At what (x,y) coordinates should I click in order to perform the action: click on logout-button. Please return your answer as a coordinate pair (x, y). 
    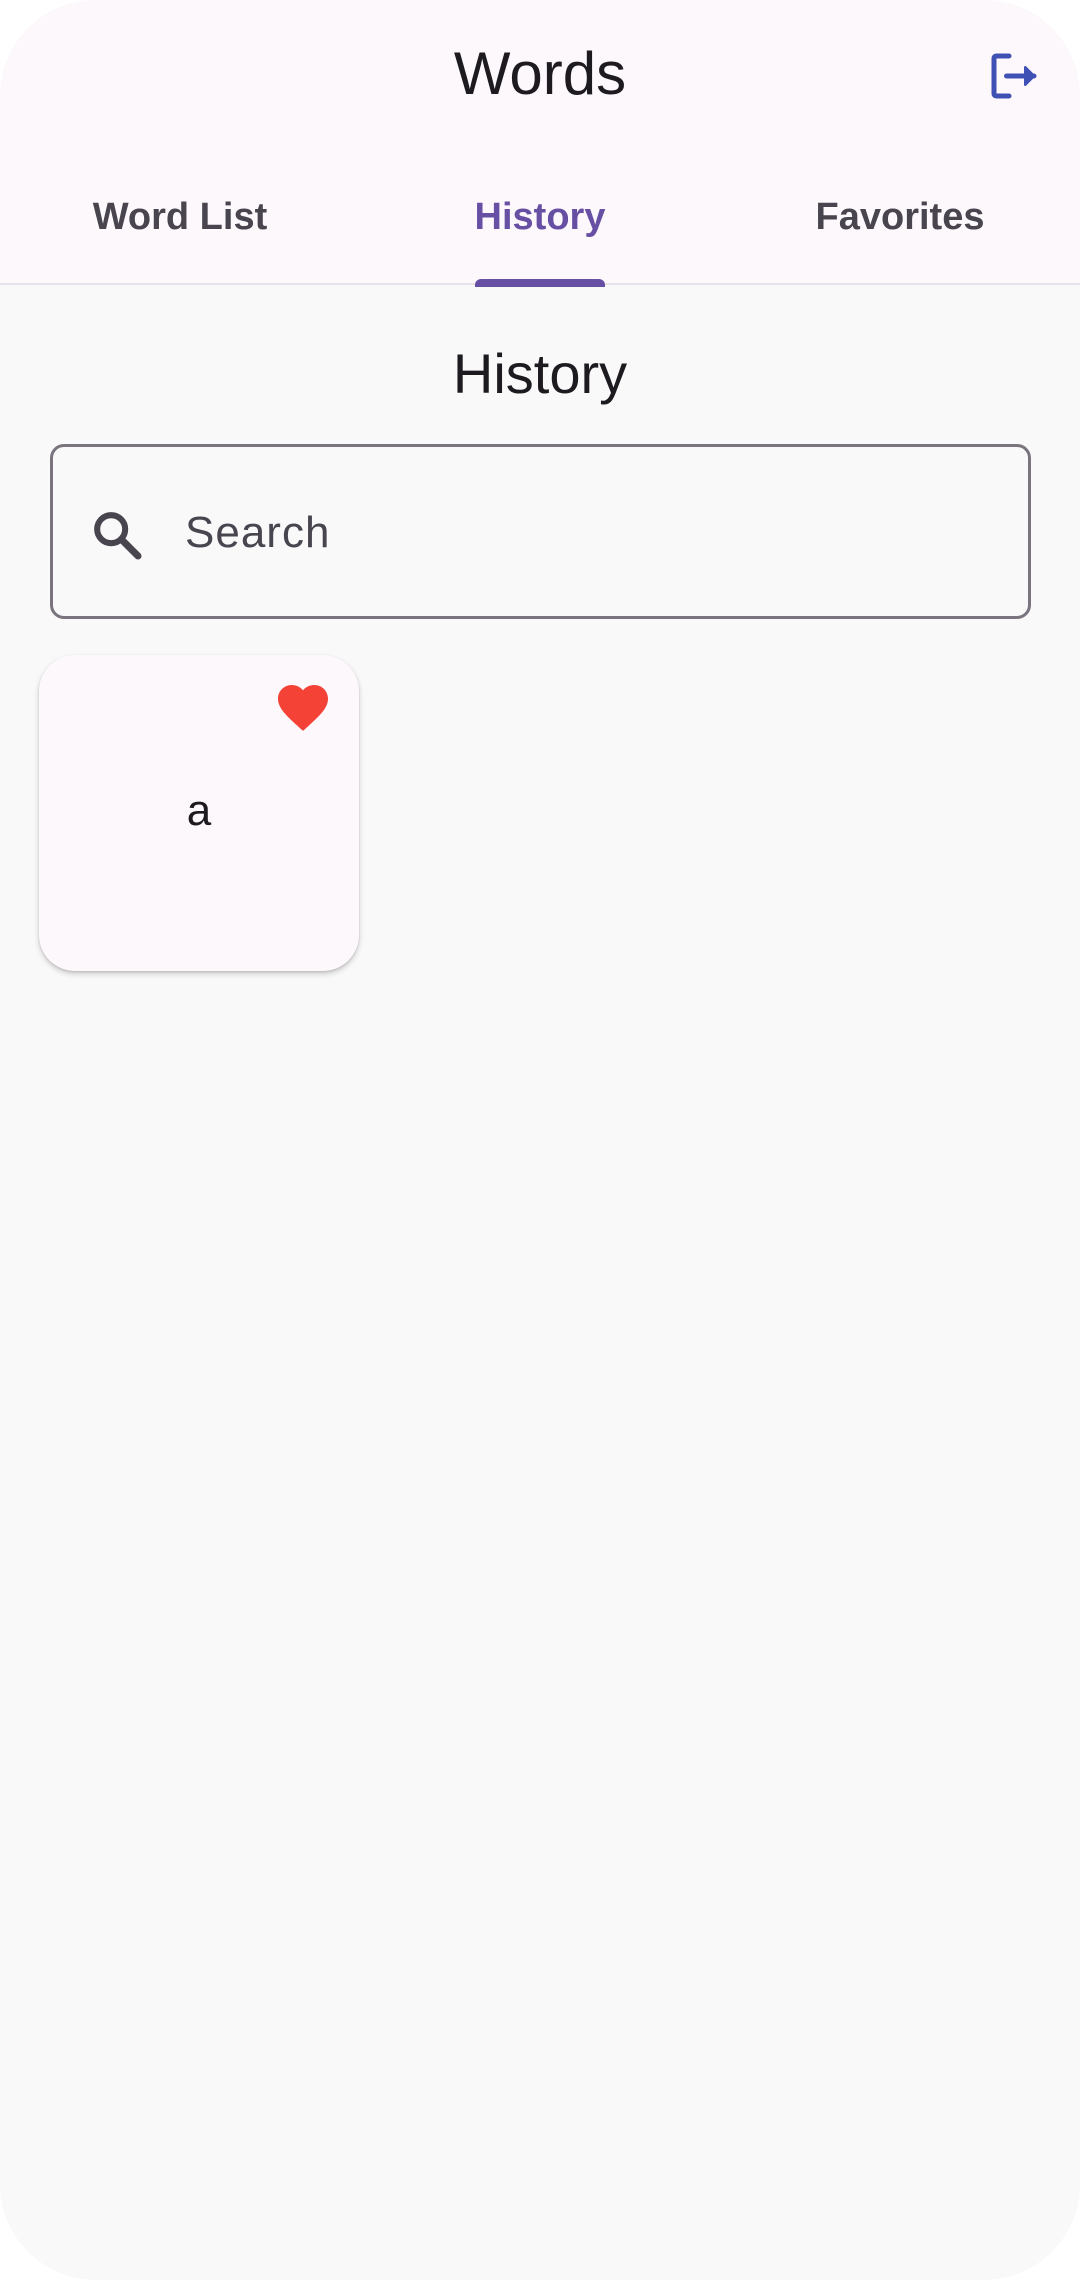
    Looking at the image, I should click on (1014, 76).